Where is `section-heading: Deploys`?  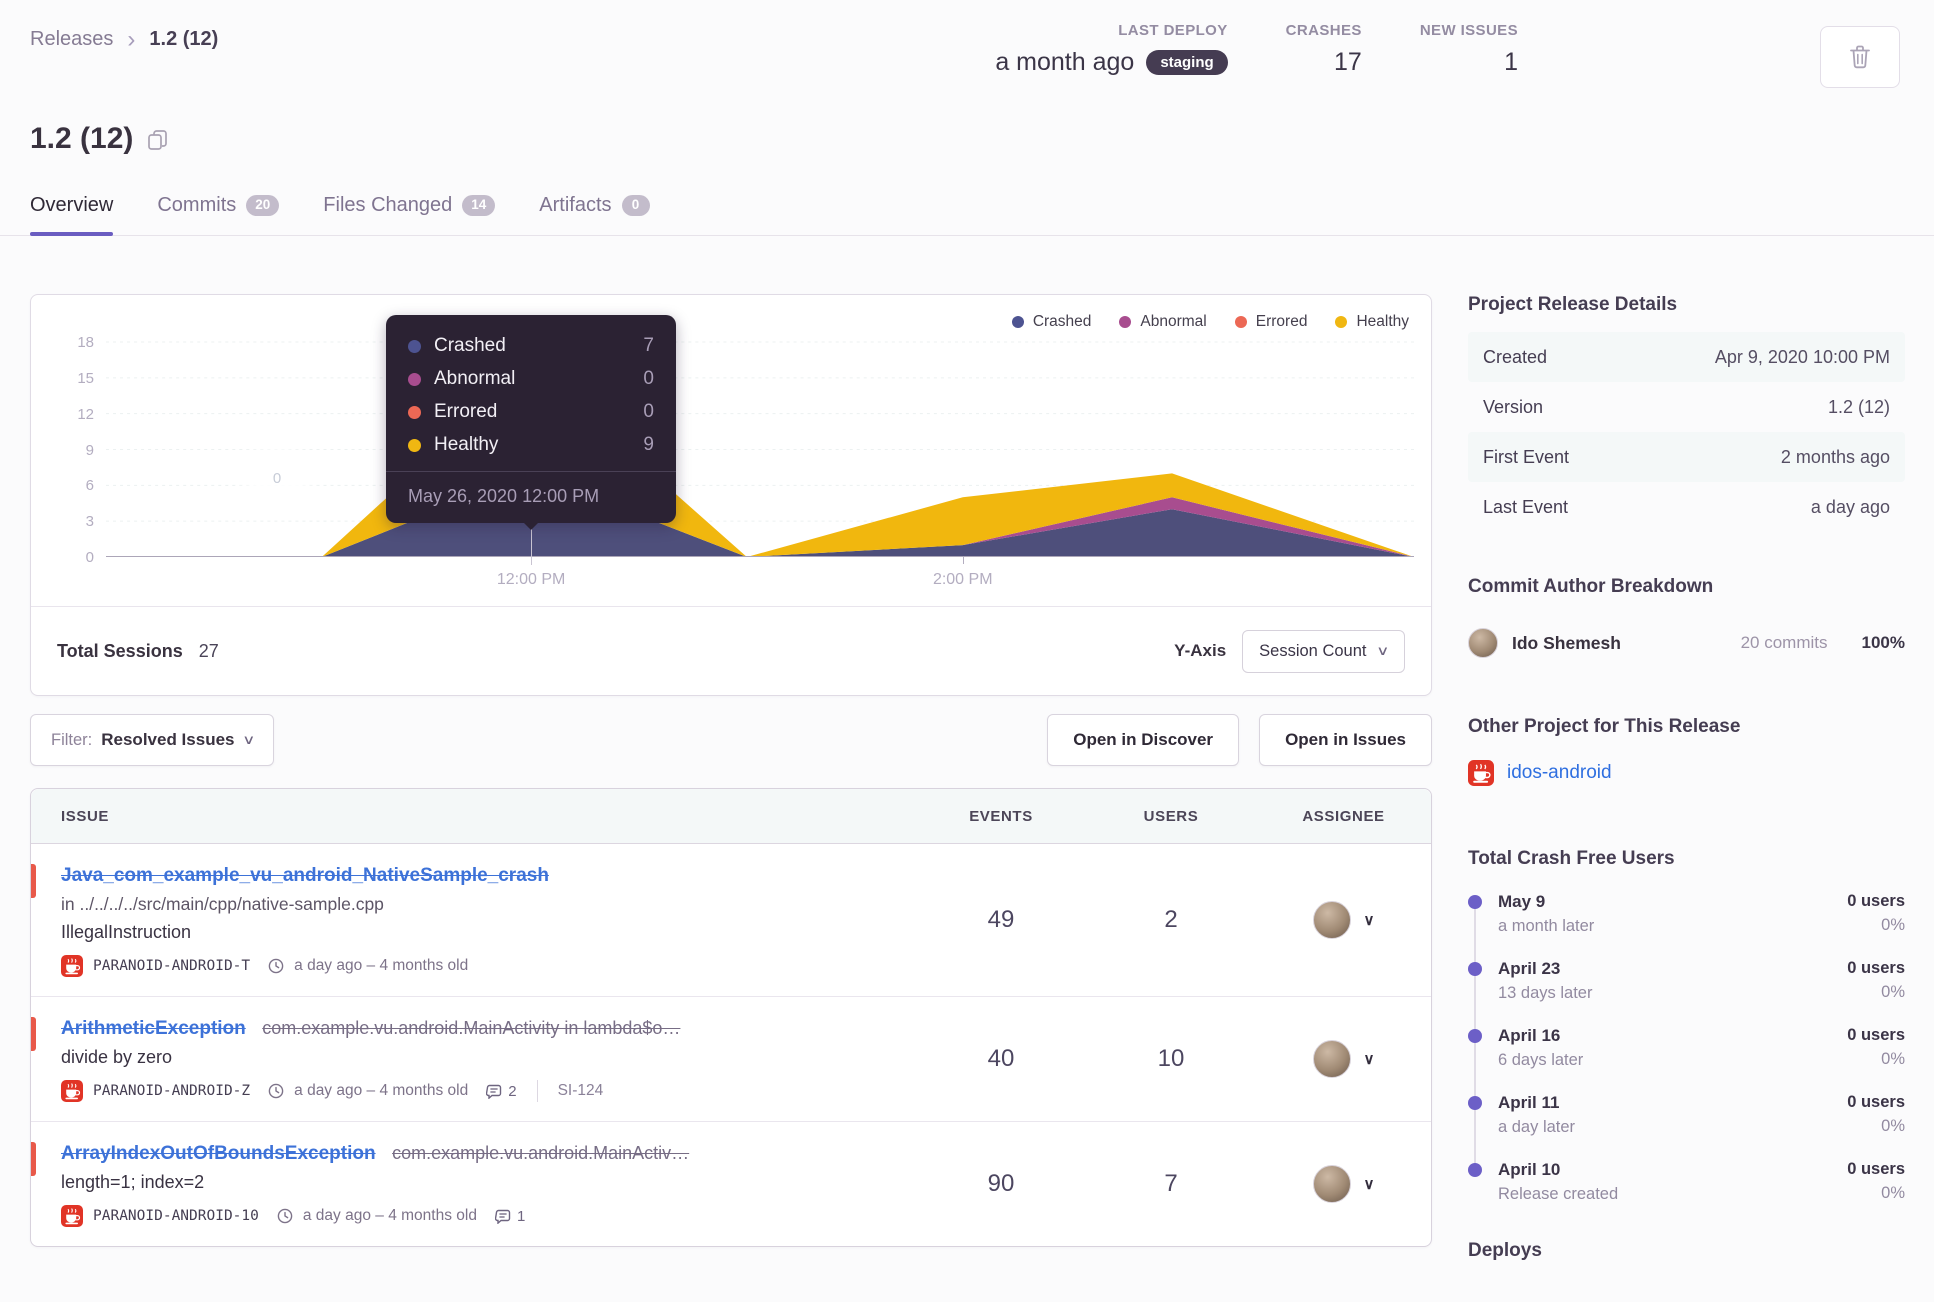 section-heading: Deploys is located at coordinates (1505, 1250).